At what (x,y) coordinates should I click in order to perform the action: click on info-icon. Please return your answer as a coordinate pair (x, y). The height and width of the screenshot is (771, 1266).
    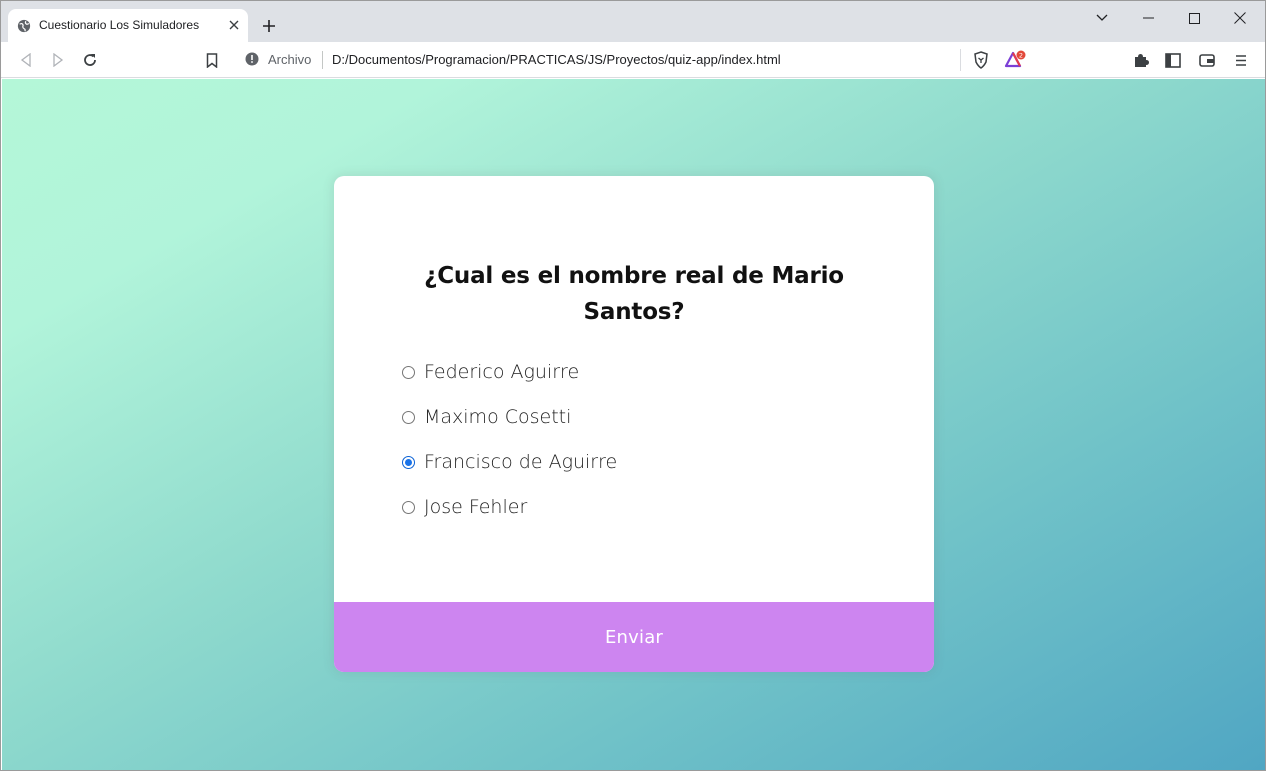
    Looking at the image, I should click on (252, 59).